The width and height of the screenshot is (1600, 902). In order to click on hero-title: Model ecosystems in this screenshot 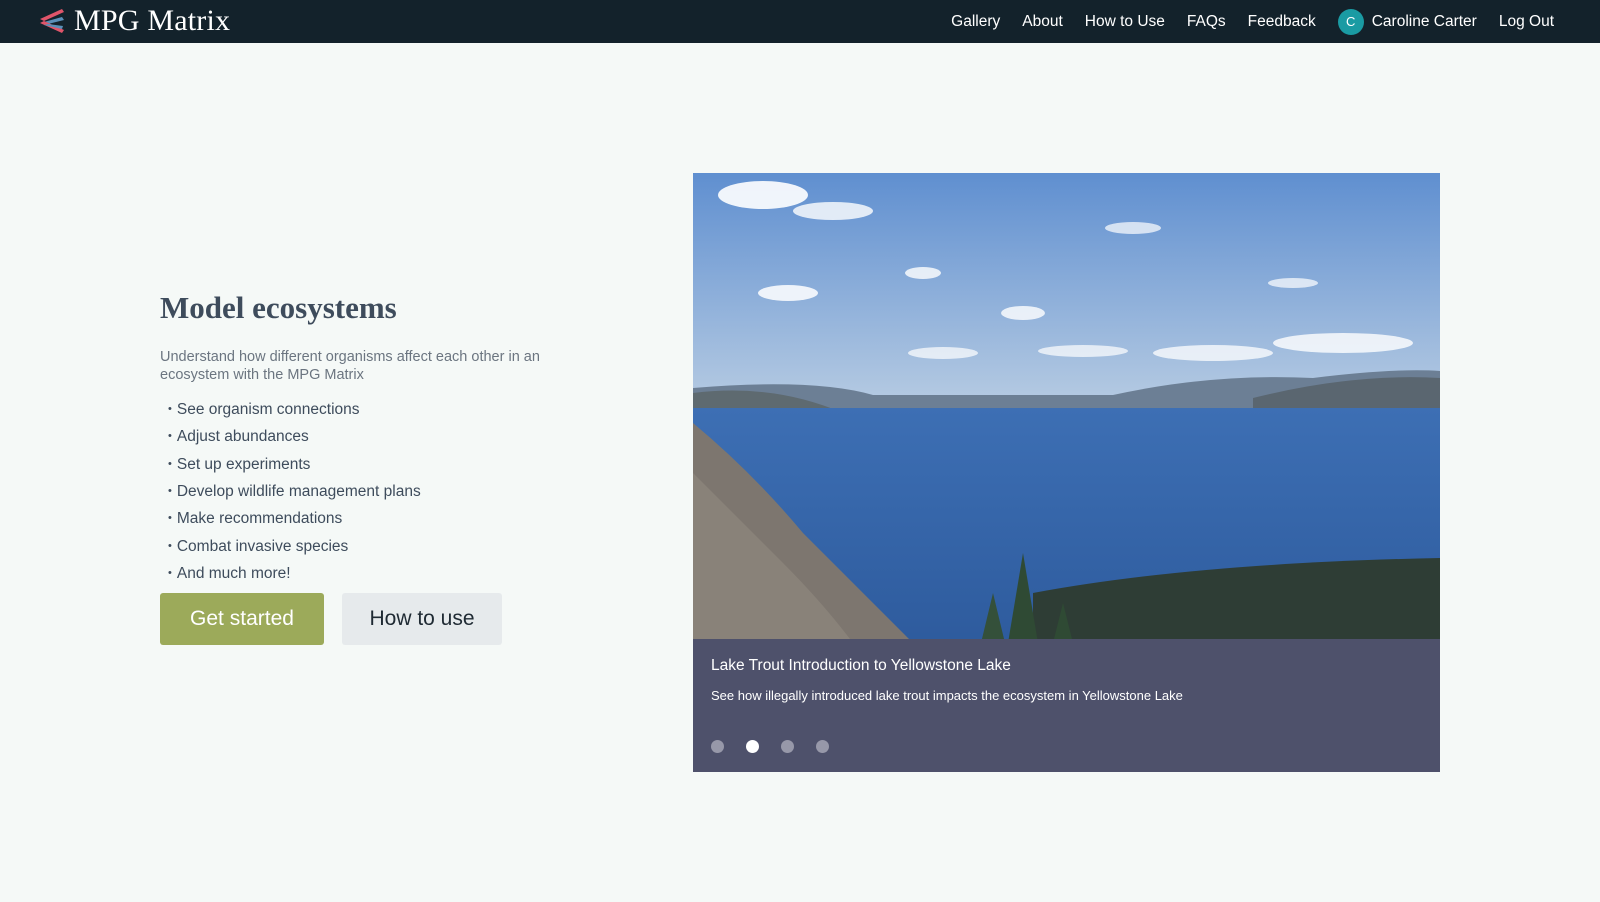, I will do `click(278, 307)`.